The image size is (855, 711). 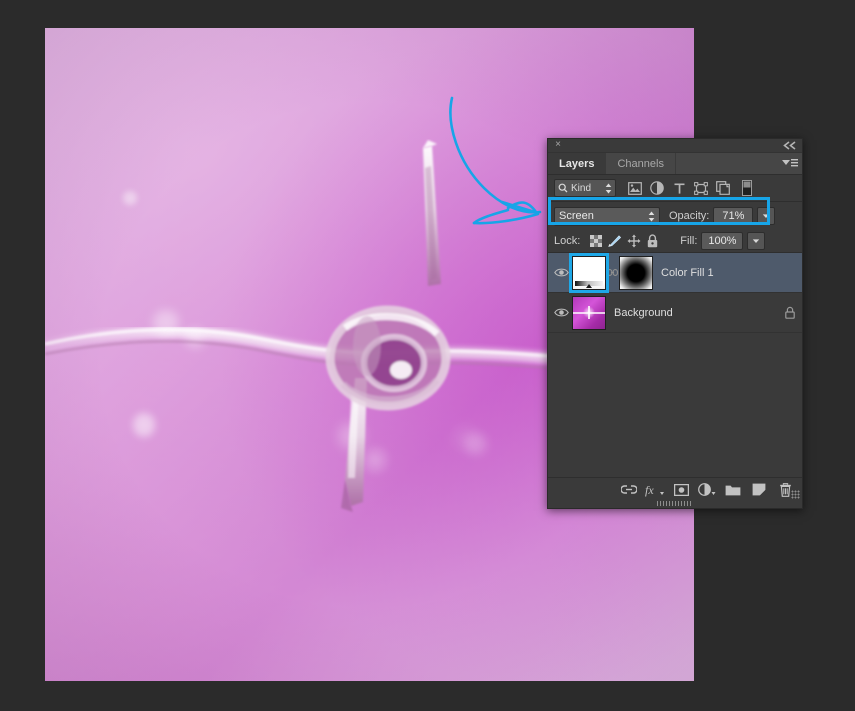 I want to click on tab-layers: Layers, so click(x=577, y=163).